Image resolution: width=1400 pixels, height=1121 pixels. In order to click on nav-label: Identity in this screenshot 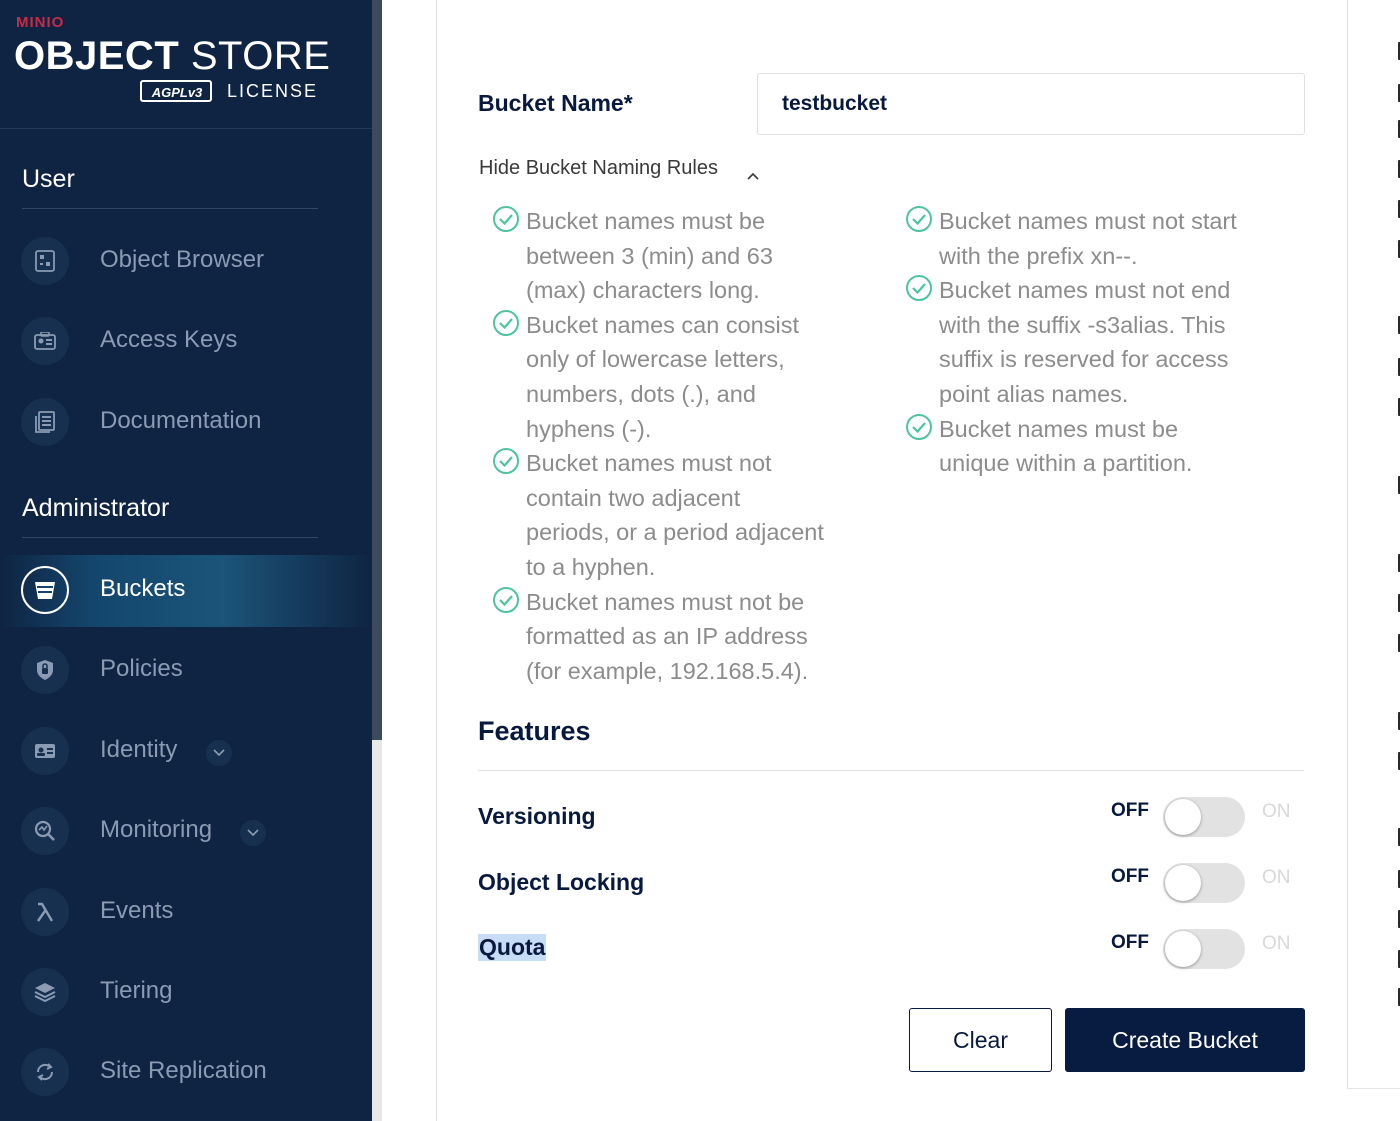, I will do `click(139, 749)`.